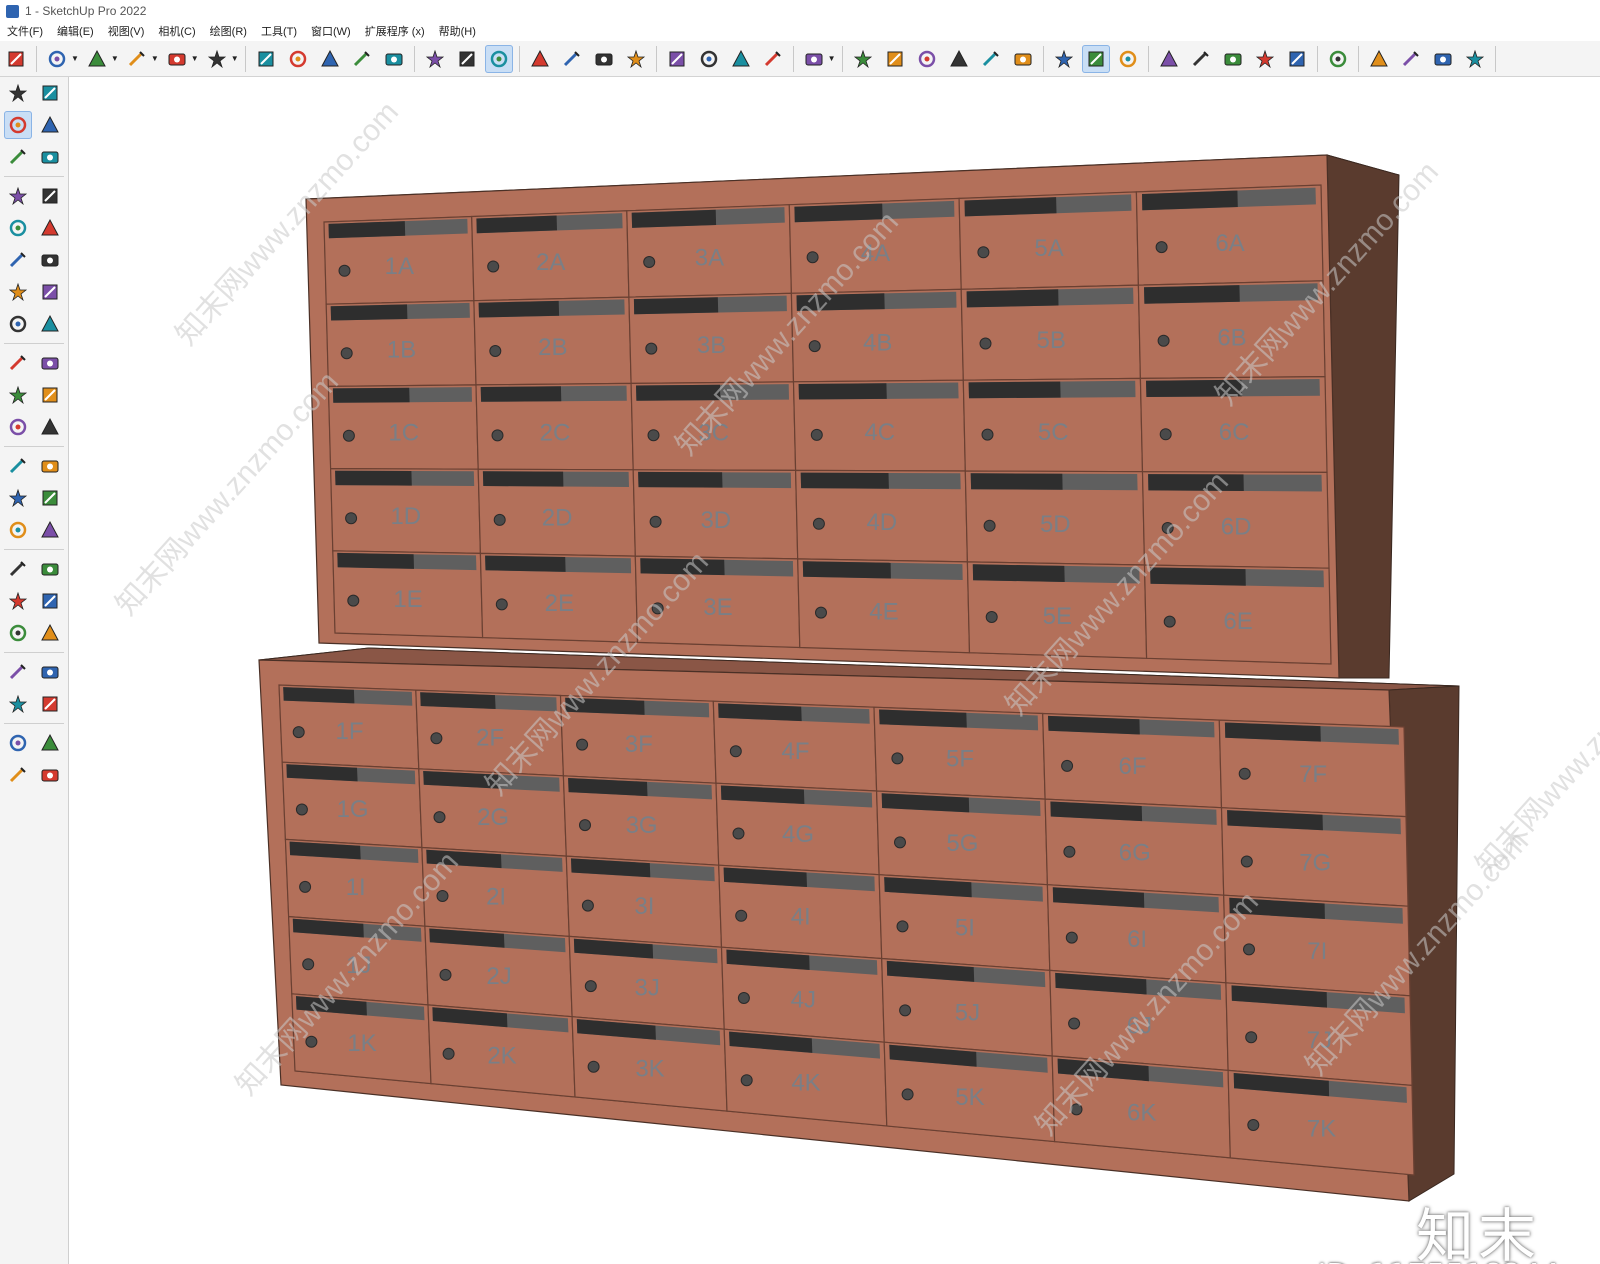 This screenshot has width=1600, height=1264. What do you see at coordinates (408, 594) in the screenshot?
I see `mailbox-door: 1E` at bounding box center [408, 594].